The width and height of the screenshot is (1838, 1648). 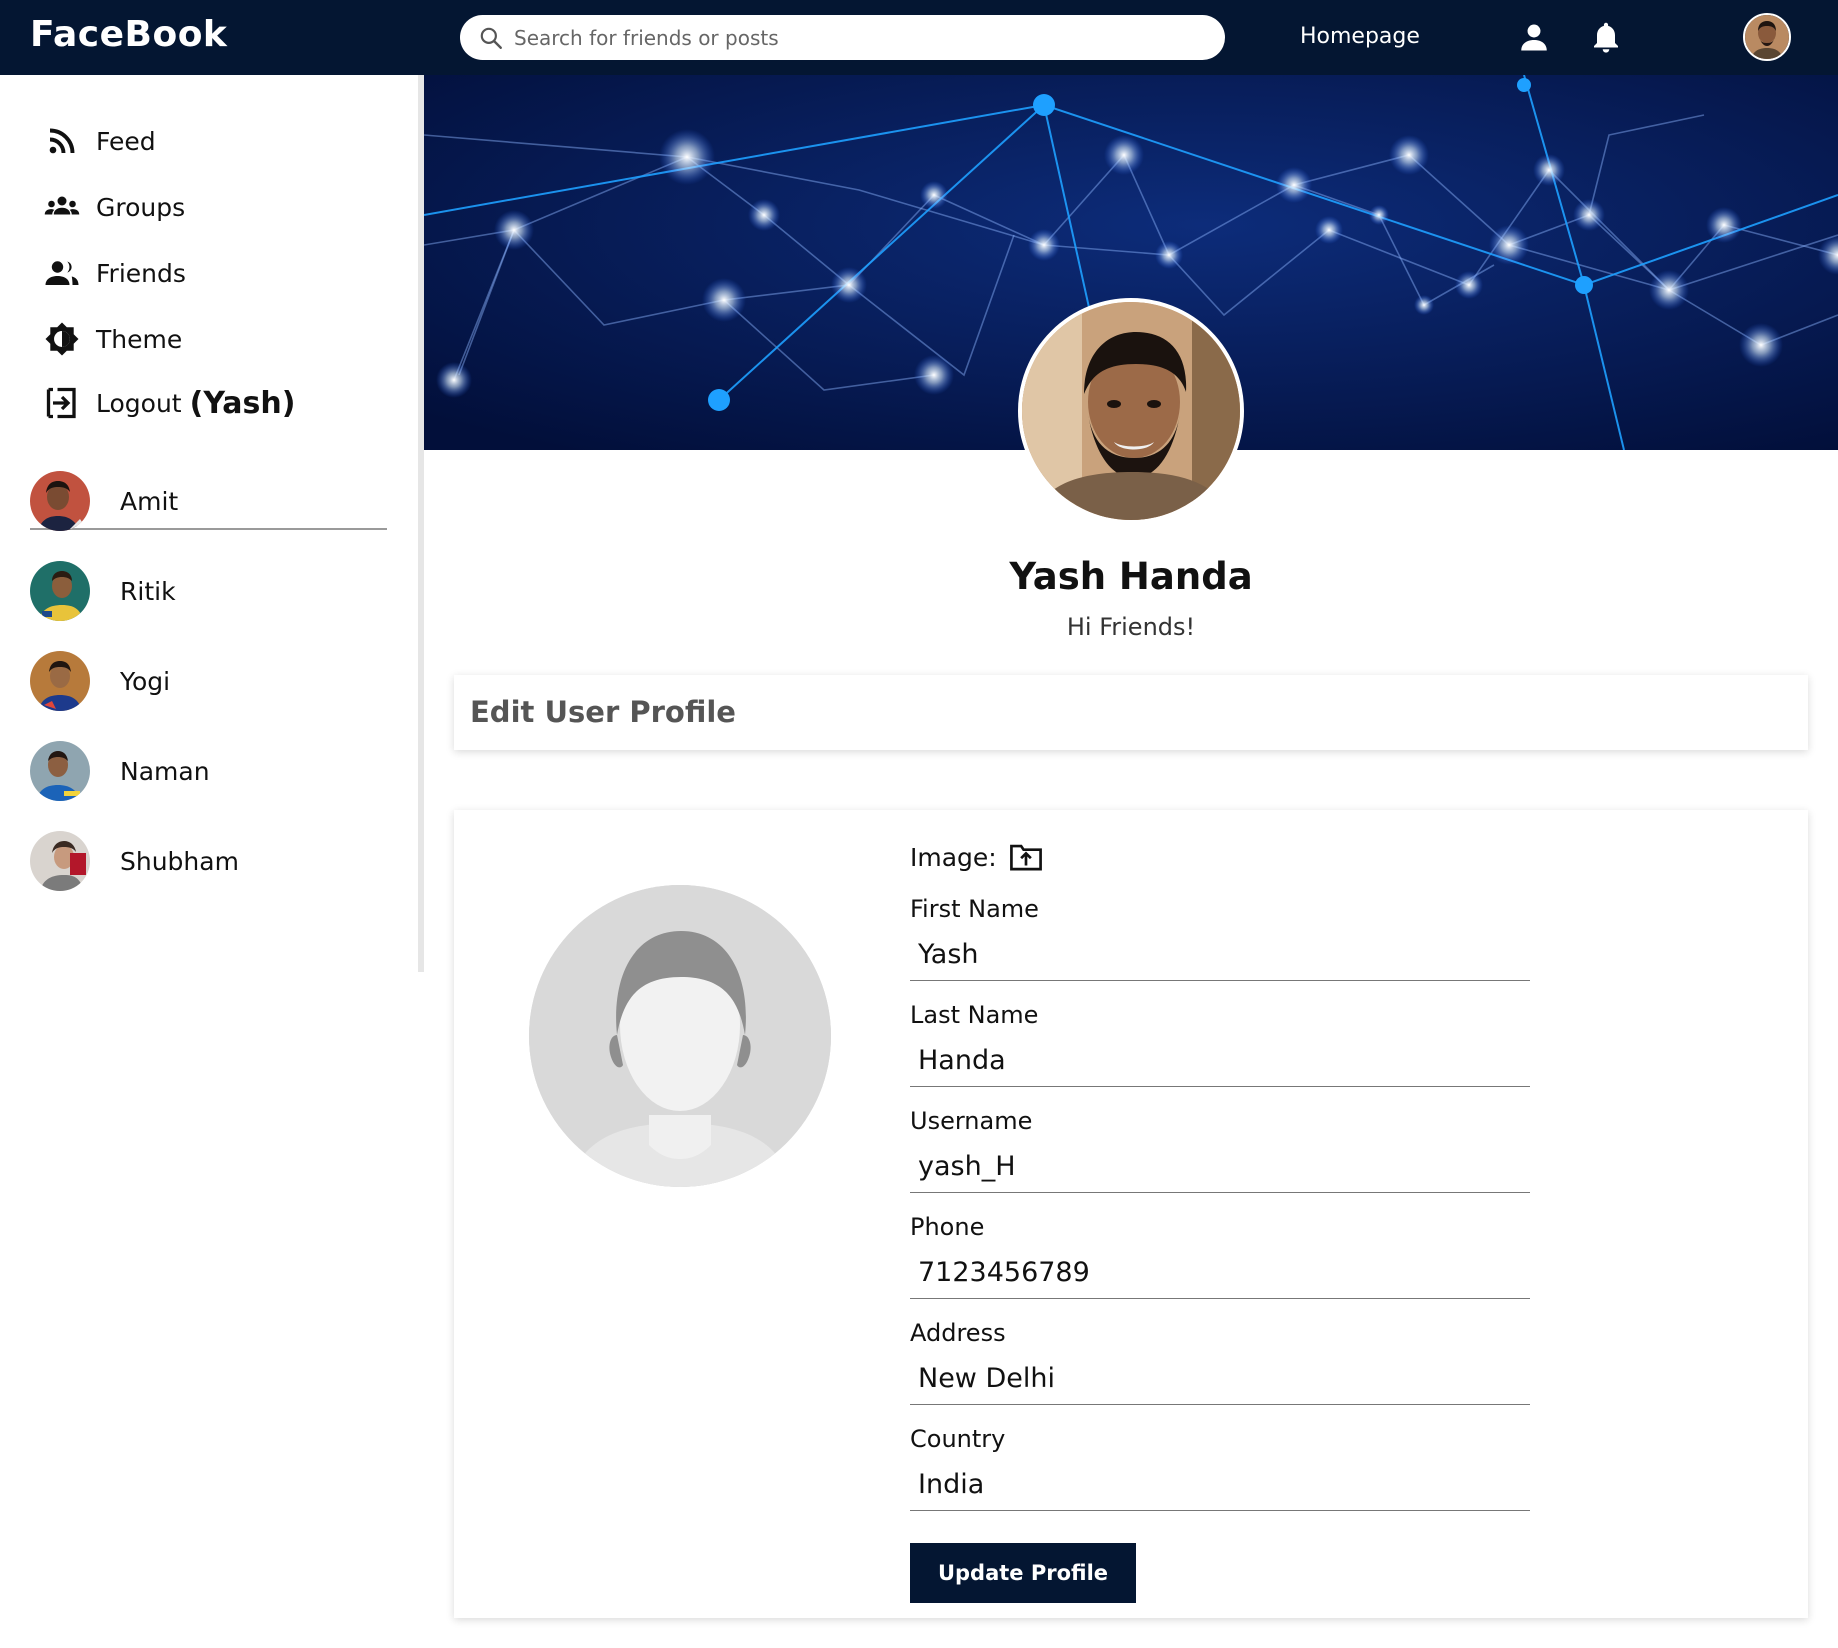 I want to click on friend-item-yogi: Yogi, so click(x=100, y=681).